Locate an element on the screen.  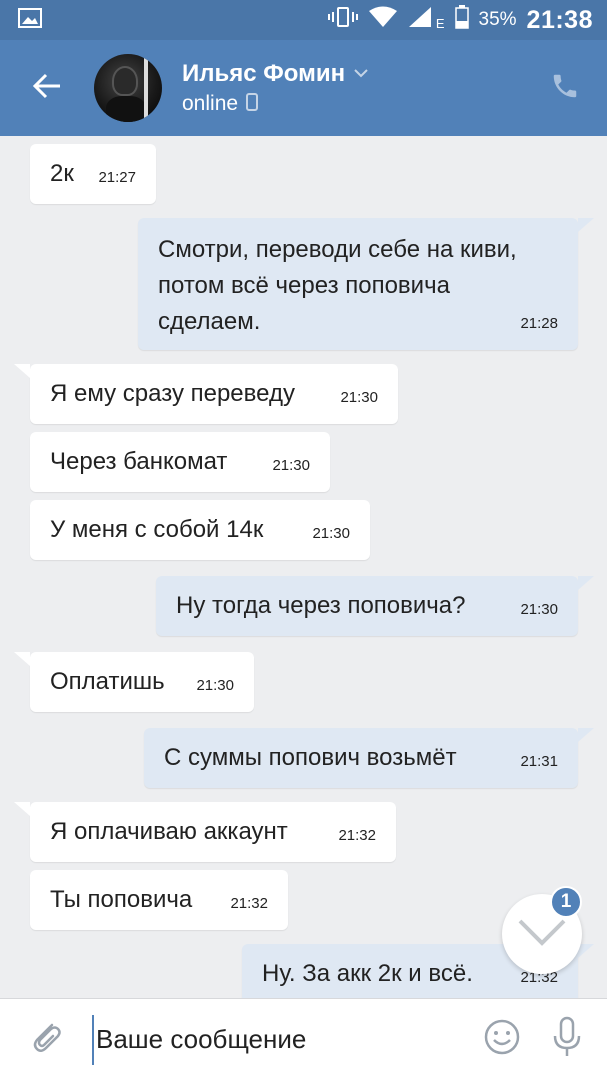
attach-button is located at coordinates (46, 1039).